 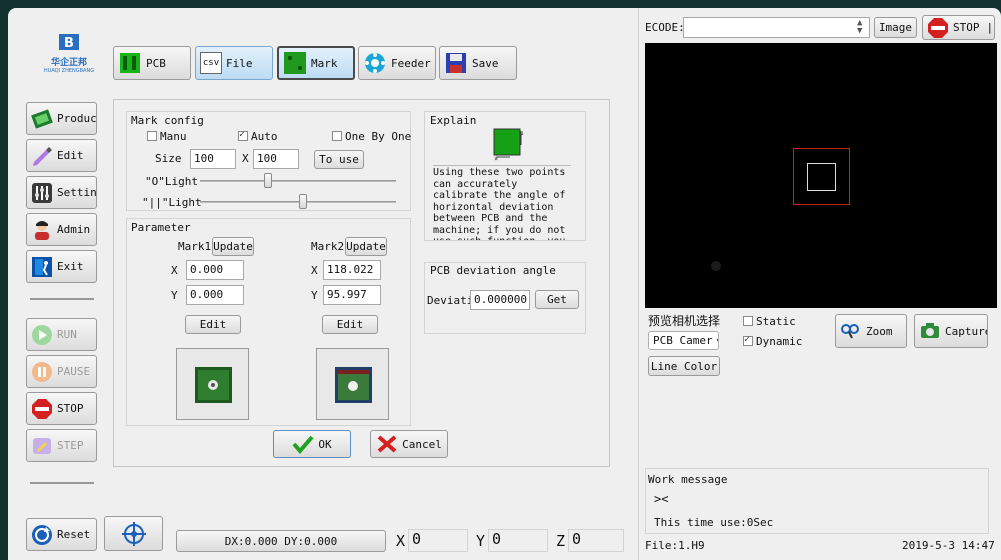 What do you see at coordinates (684, 366) in the screenshot?
I see `line-color-button: Line Color` at bounding box center [684, 366].